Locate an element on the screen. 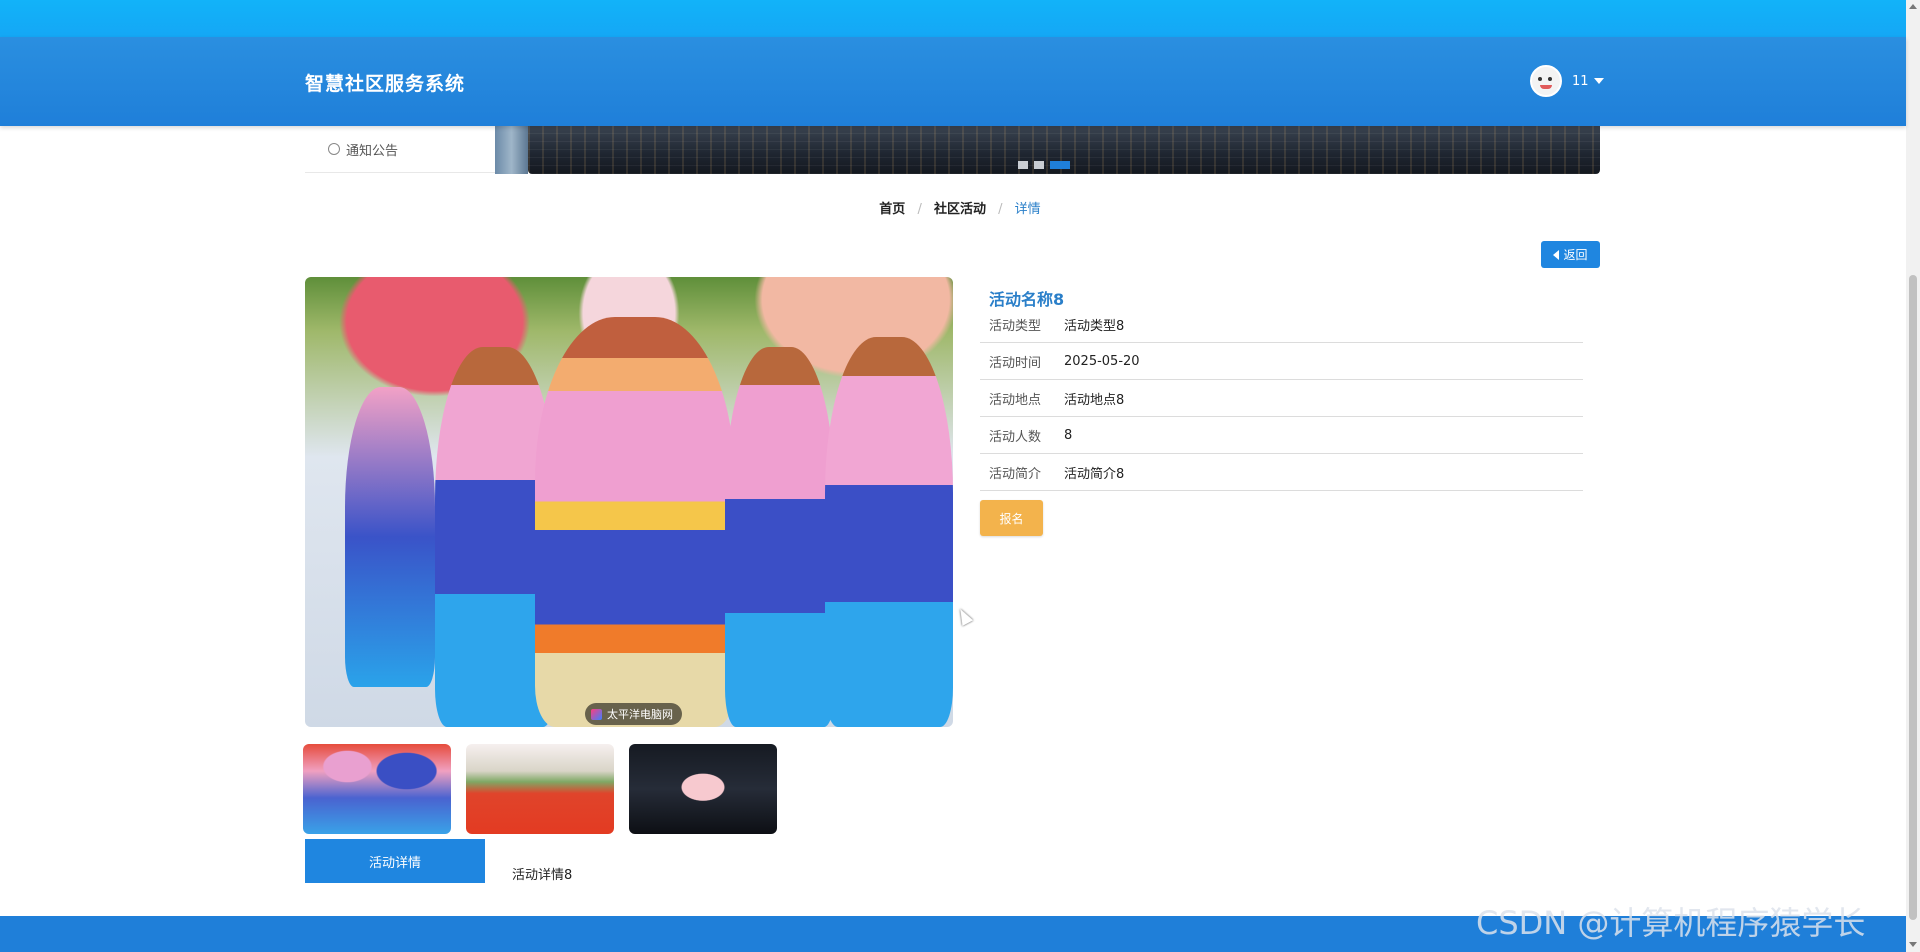  username: 11 is located at coordinates (1580, 81).